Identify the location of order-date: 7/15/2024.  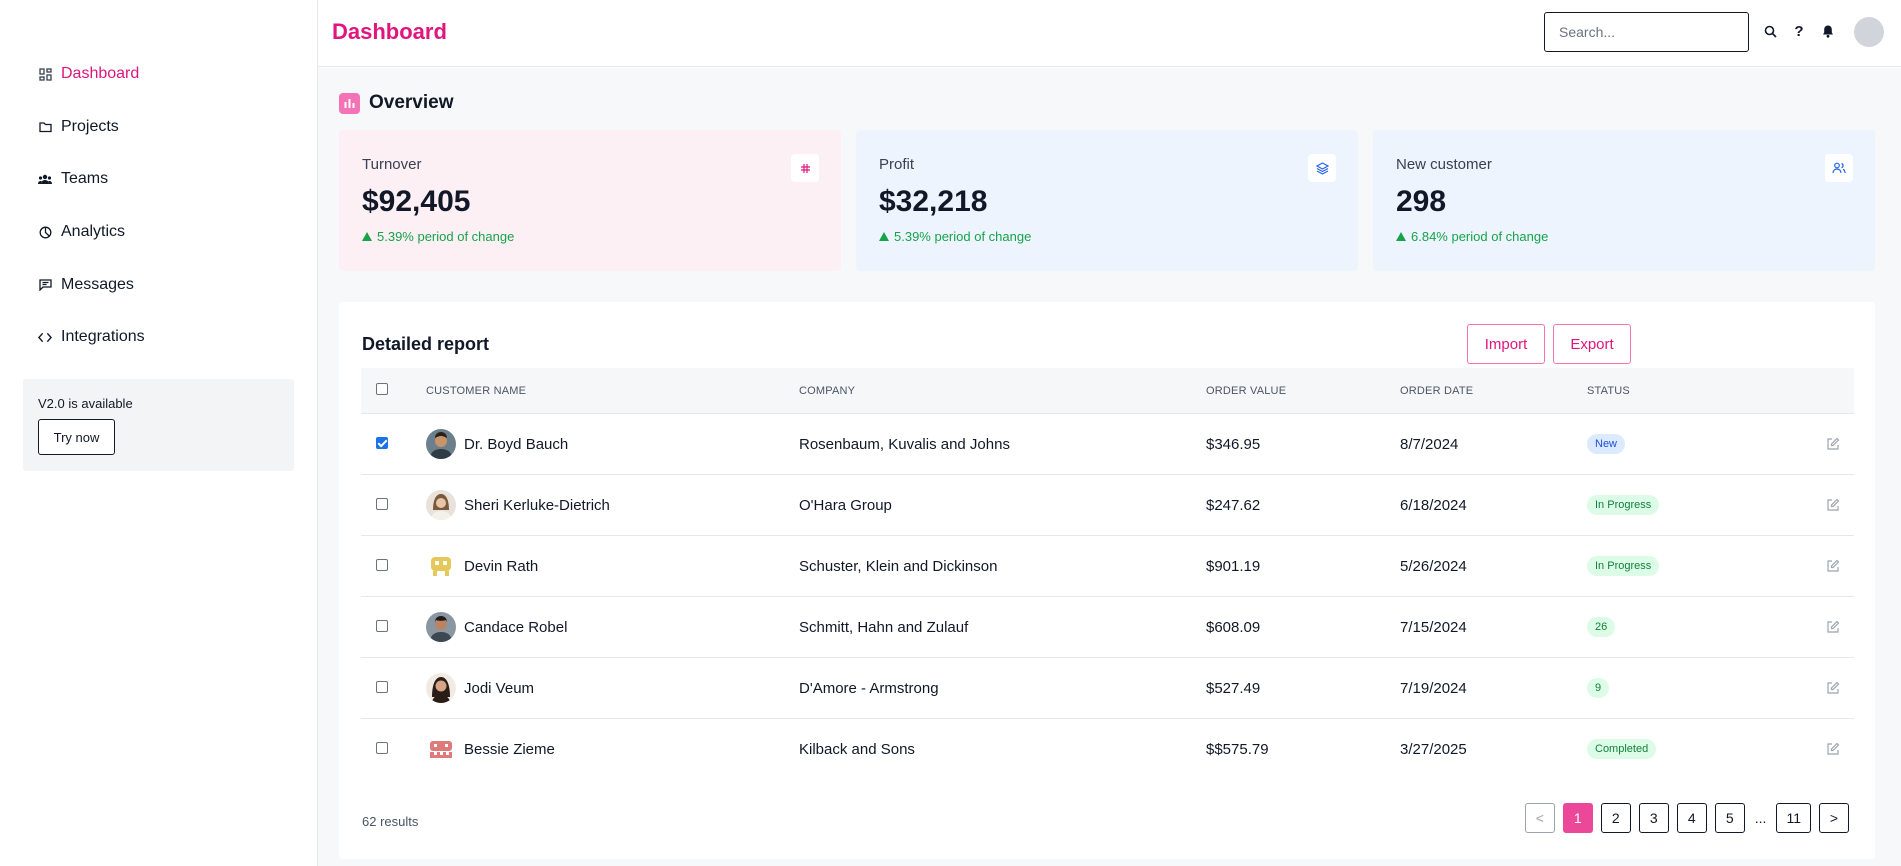
(1433, 627).